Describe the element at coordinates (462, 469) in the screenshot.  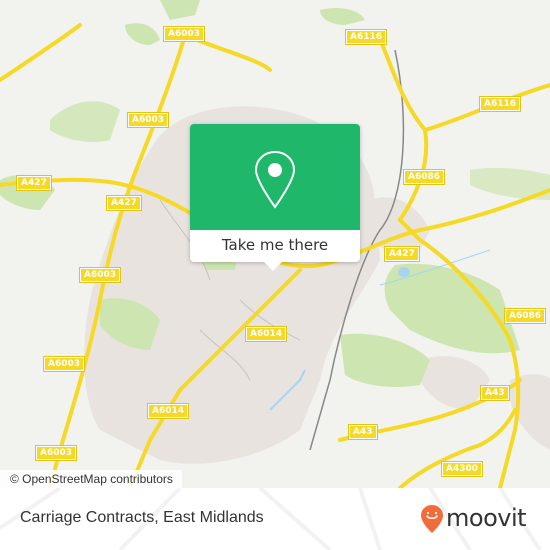
I see `road-label: A4300` at that location.